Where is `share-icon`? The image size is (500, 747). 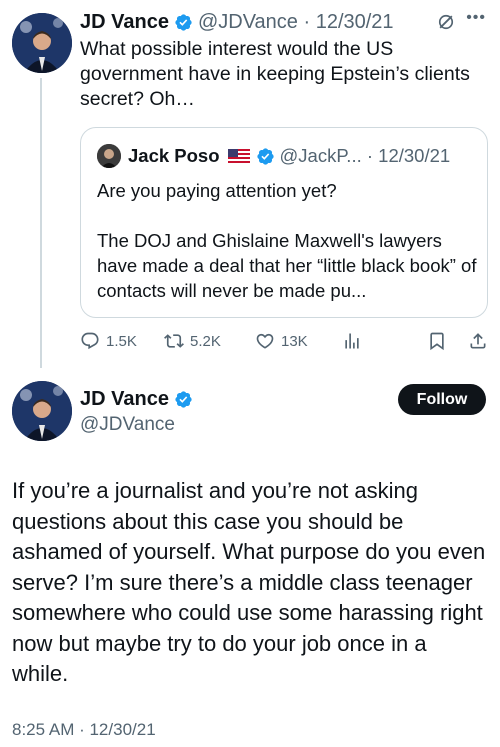
share-icon is located at coordinates (478, 341).